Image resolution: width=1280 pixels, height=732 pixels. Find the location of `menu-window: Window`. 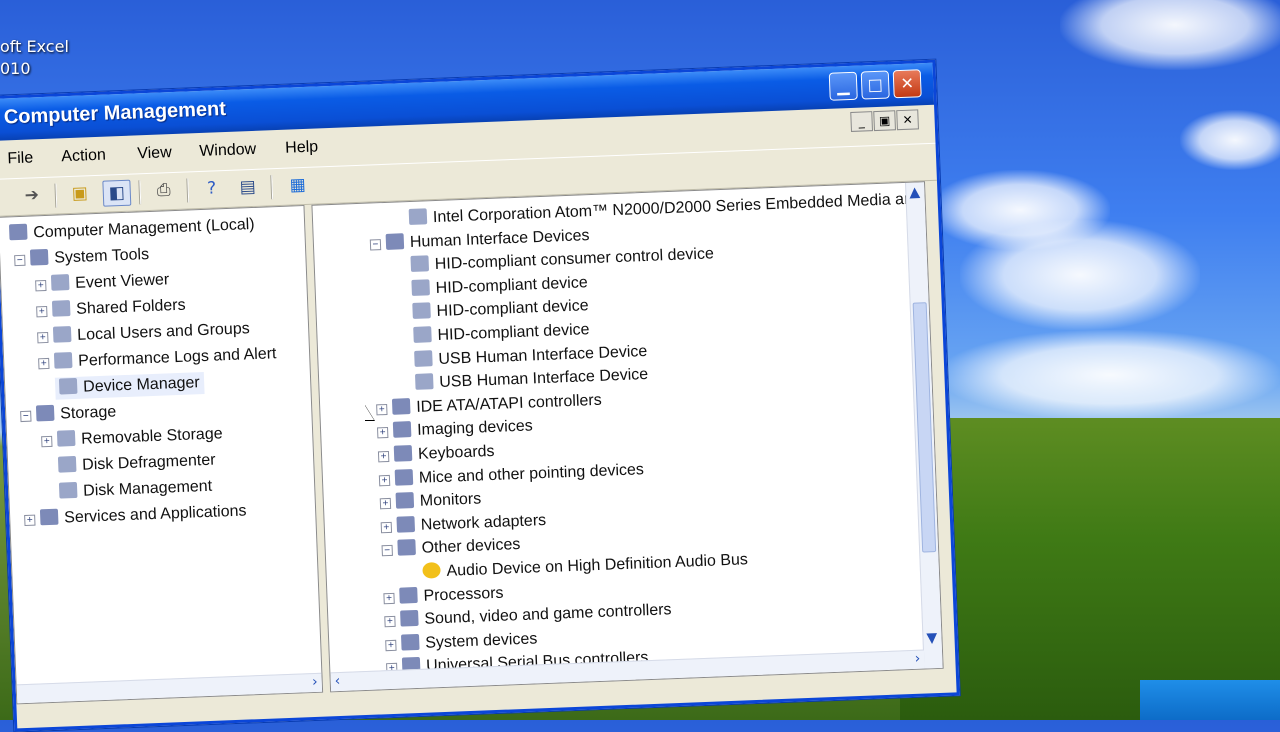

menu-window: Window is located at coordinates (228, 151).